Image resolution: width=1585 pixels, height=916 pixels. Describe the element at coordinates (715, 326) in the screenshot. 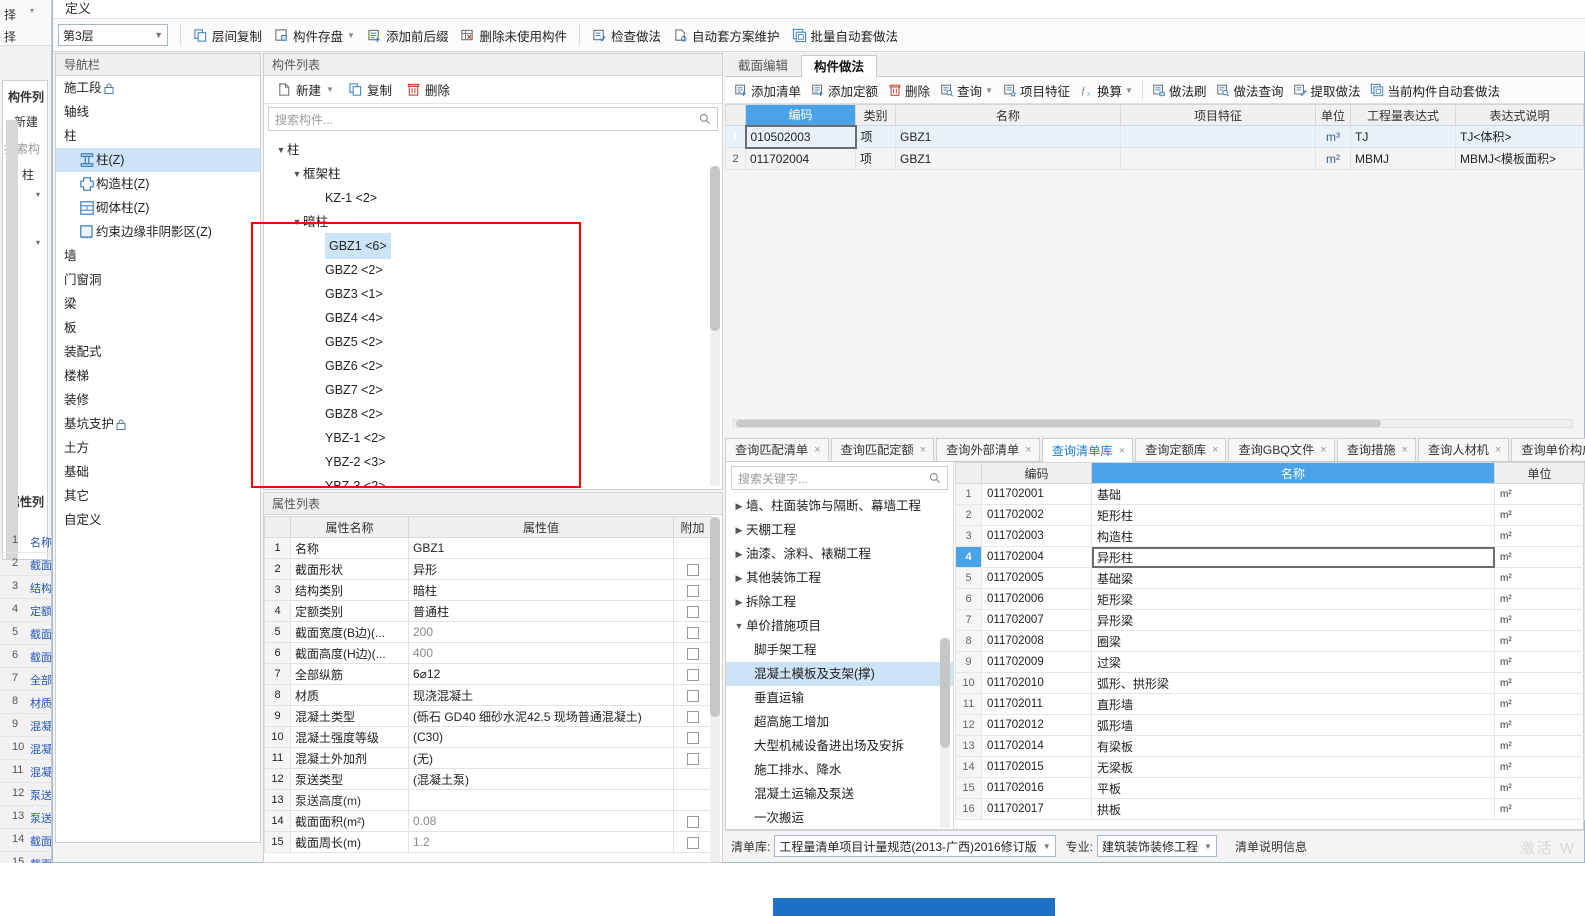

I see `component-tree-scrollbar` at that location.